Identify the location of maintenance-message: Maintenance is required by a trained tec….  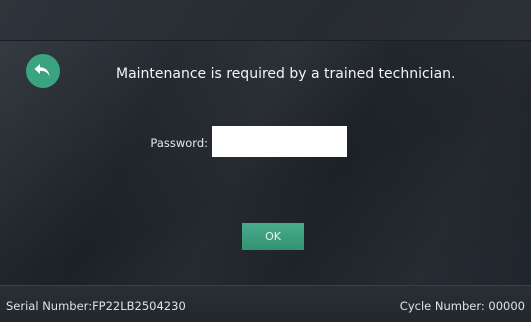
(286, 74).